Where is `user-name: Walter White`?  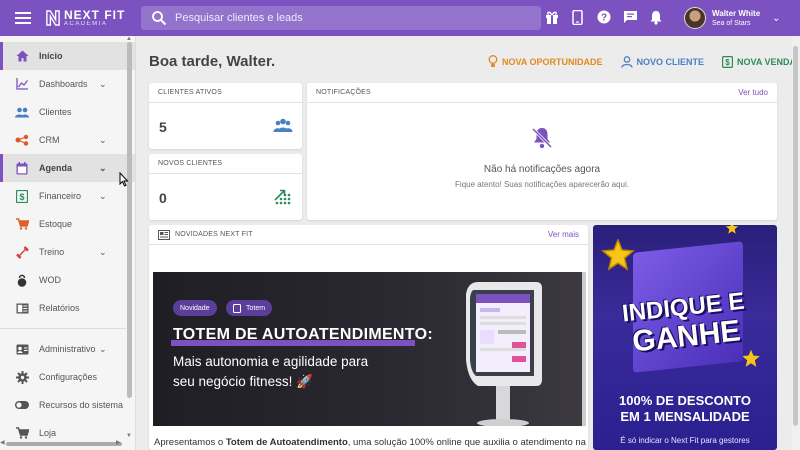 user-name: Walter White is located at coordinates (736, 13).